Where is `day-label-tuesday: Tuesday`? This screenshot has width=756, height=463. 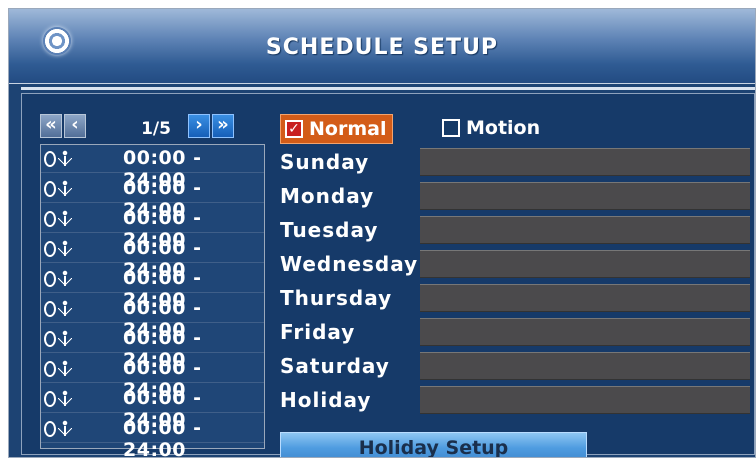
day-label-tuesday: Tuesday is located at coordinates (329, 230).